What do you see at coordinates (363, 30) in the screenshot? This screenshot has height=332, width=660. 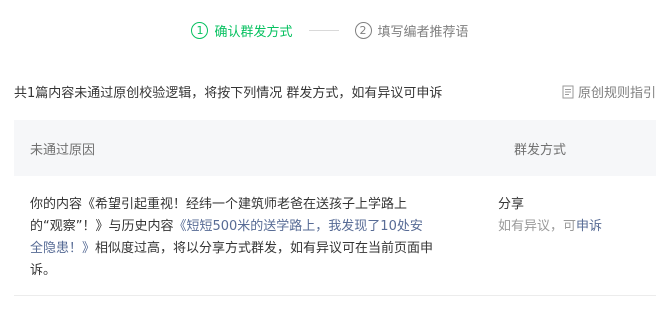 I see `step-2-number: 2` at bounding box center [363, 30].